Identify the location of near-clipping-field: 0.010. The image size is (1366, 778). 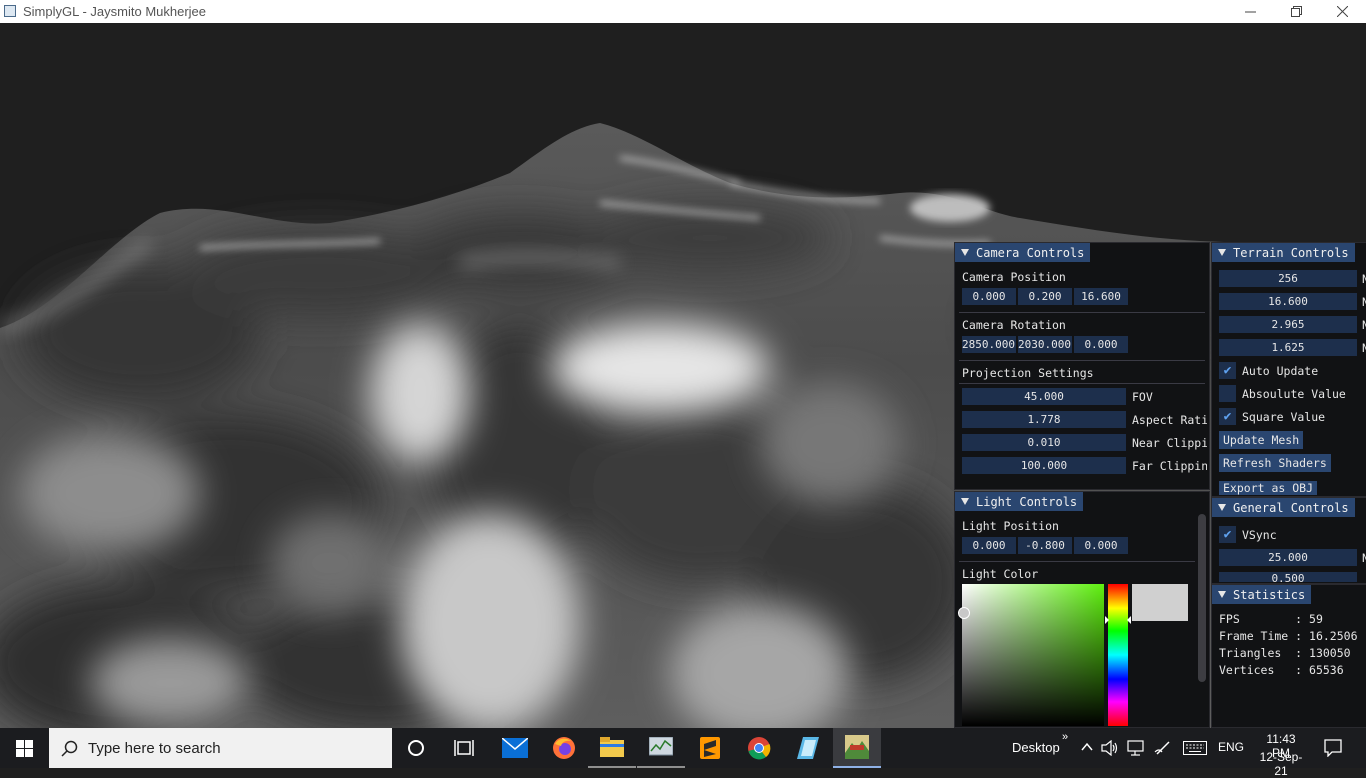
(1044, 442).